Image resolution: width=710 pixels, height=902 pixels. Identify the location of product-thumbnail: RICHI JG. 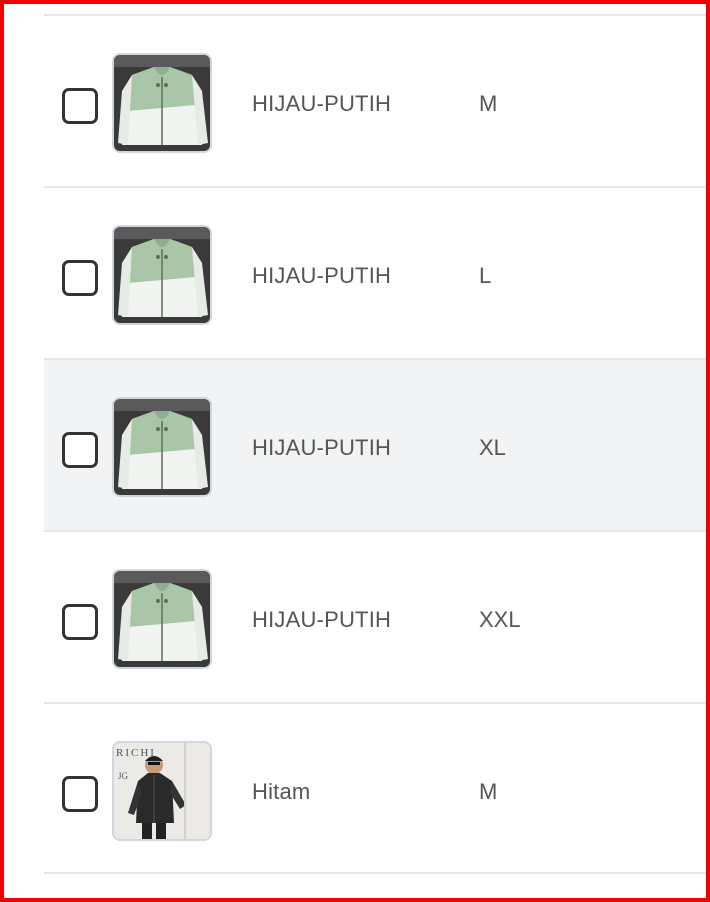
(162, 791).